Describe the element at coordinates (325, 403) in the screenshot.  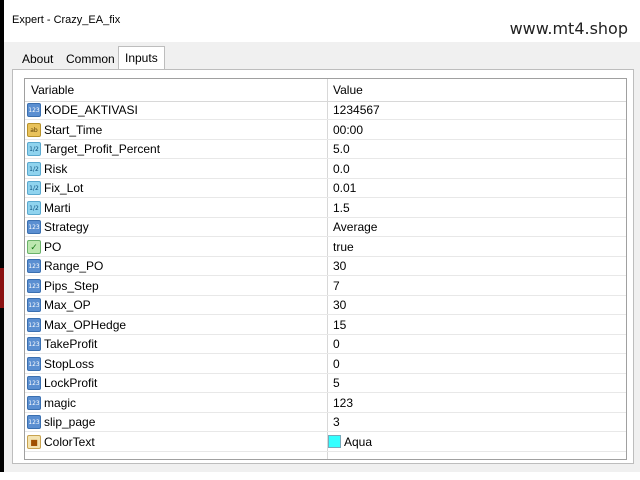
I see `table-row: 123 magic 123` at that location.